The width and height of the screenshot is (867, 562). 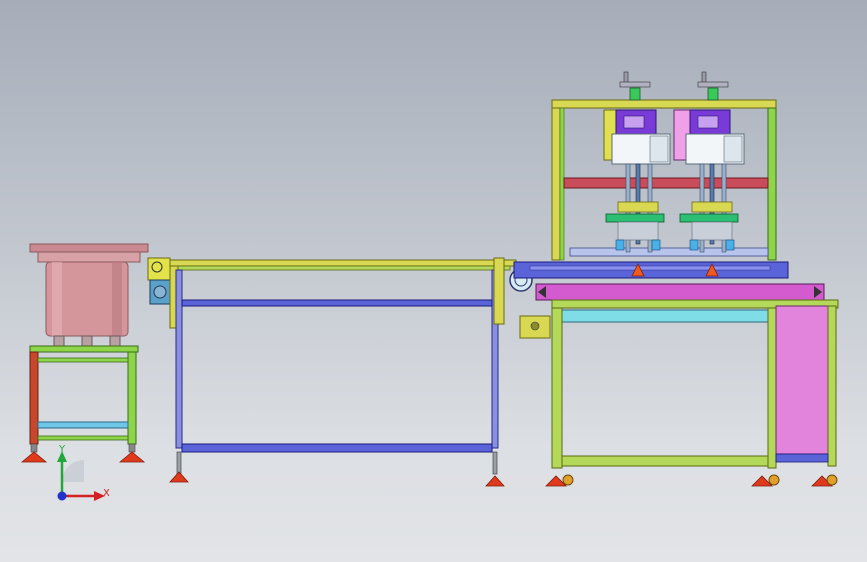 What do you see at coordinates (62, 449) in the screenshot?
I see `y-axis-label: Y` at bounding box center [62, 449].